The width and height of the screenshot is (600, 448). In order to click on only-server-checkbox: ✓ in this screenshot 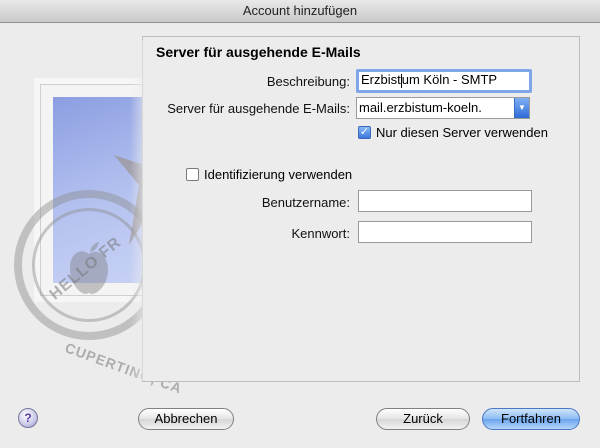, I will do `click(364, 132)`.